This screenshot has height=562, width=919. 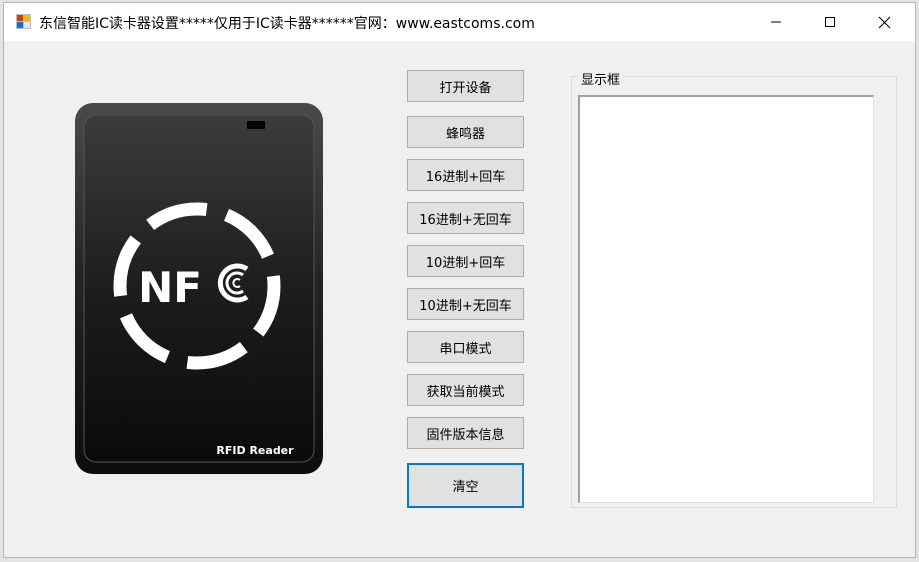 I want to click on app-icon, so click(x=23, y=21).